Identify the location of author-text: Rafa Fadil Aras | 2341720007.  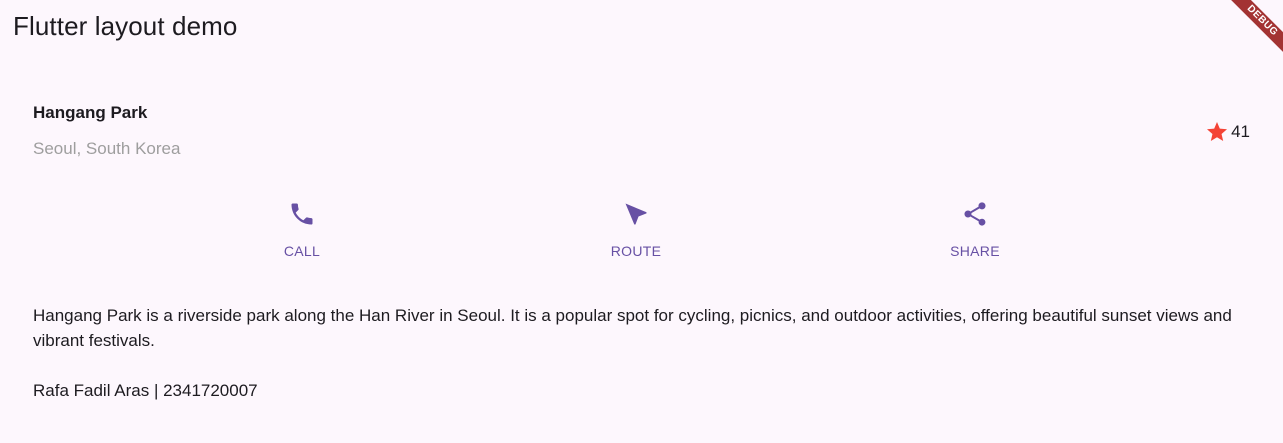
(145, 390).